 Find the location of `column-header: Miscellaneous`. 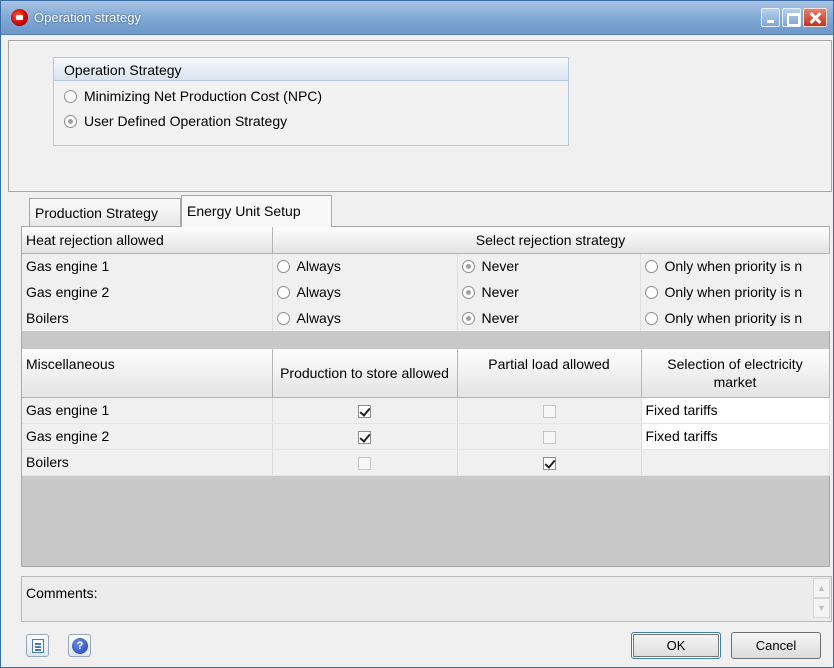

column-header: Miscellaneous is located at coordinates (147, 373).